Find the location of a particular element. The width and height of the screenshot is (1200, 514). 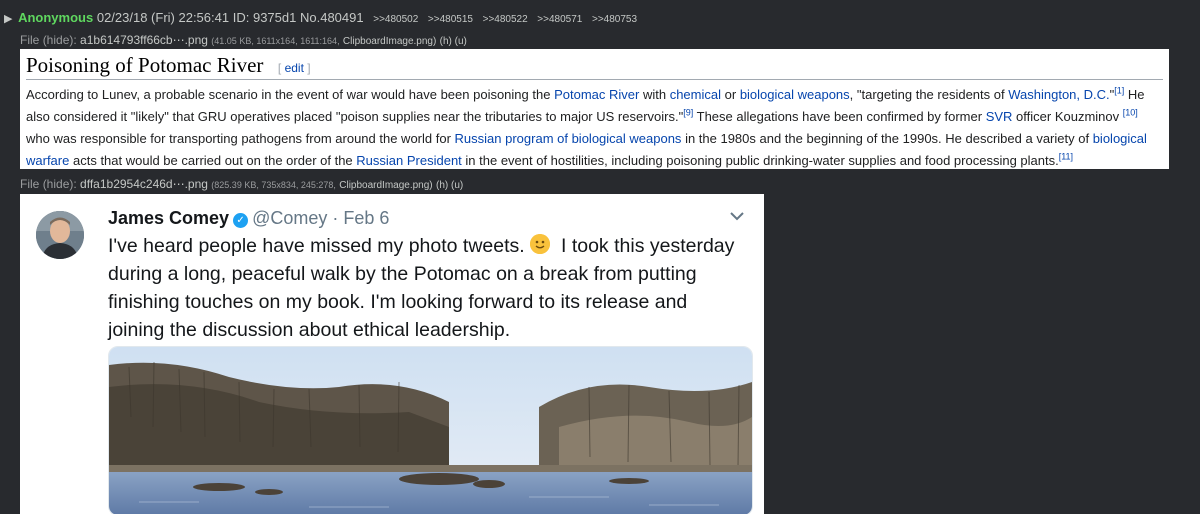

wiki-edit-anchor: edit is located at coordinates (294, 68).